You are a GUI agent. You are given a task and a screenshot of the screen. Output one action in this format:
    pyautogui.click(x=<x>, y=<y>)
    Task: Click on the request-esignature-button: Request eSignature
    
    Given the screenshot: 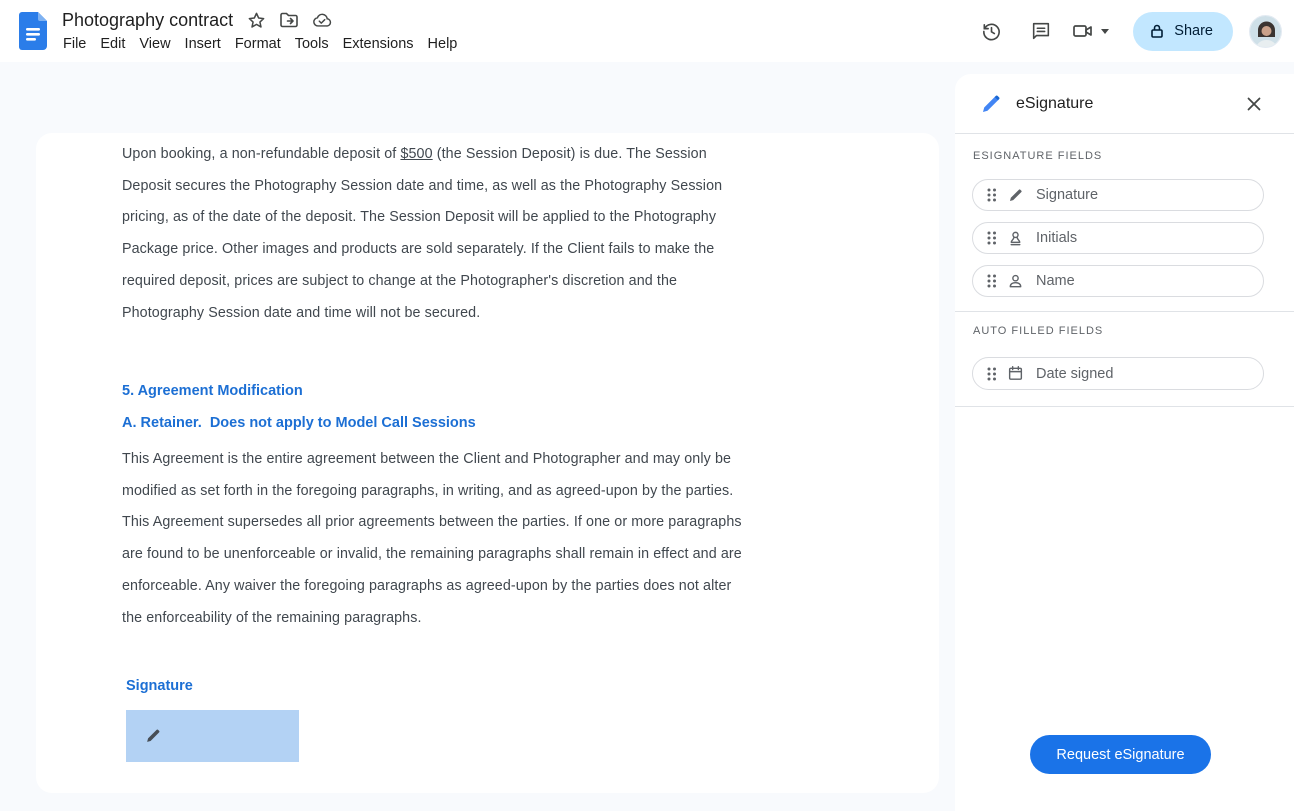 What is the action you would take?
    pyautogui.click(x=1120, y=754)
    